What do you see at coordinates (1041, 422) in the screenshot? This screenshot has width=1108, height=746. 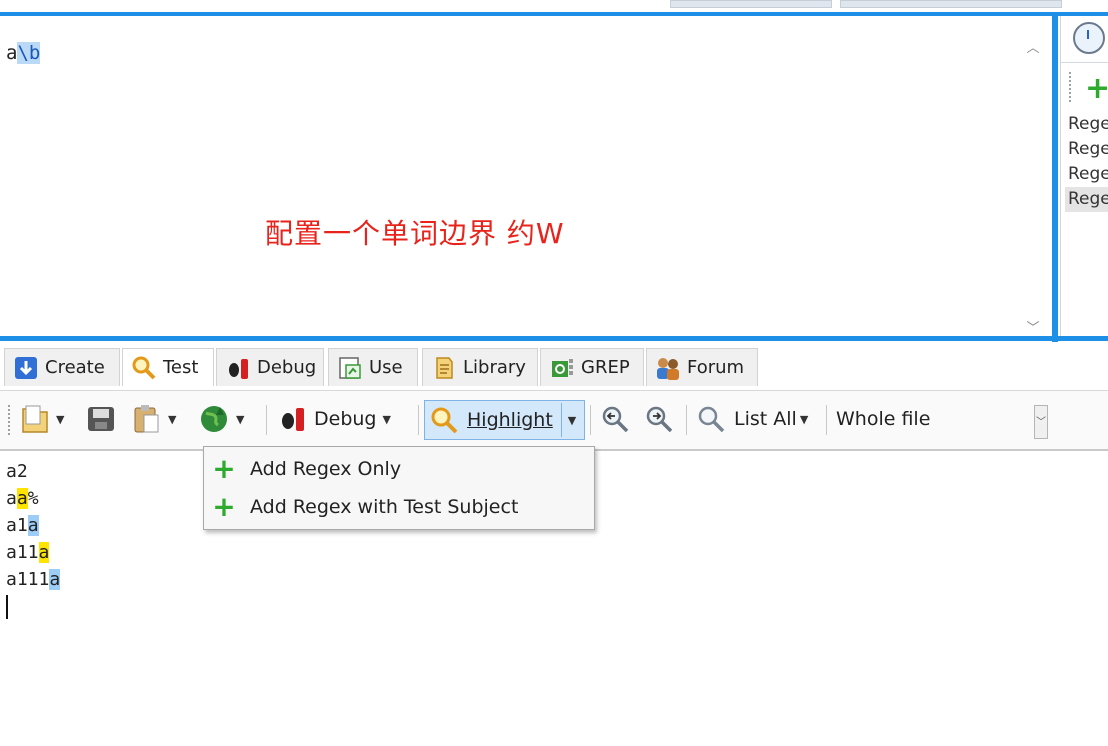 I see `scope-dropdown-chevron-icon: ﹀` at bounding box center [1041, 422].